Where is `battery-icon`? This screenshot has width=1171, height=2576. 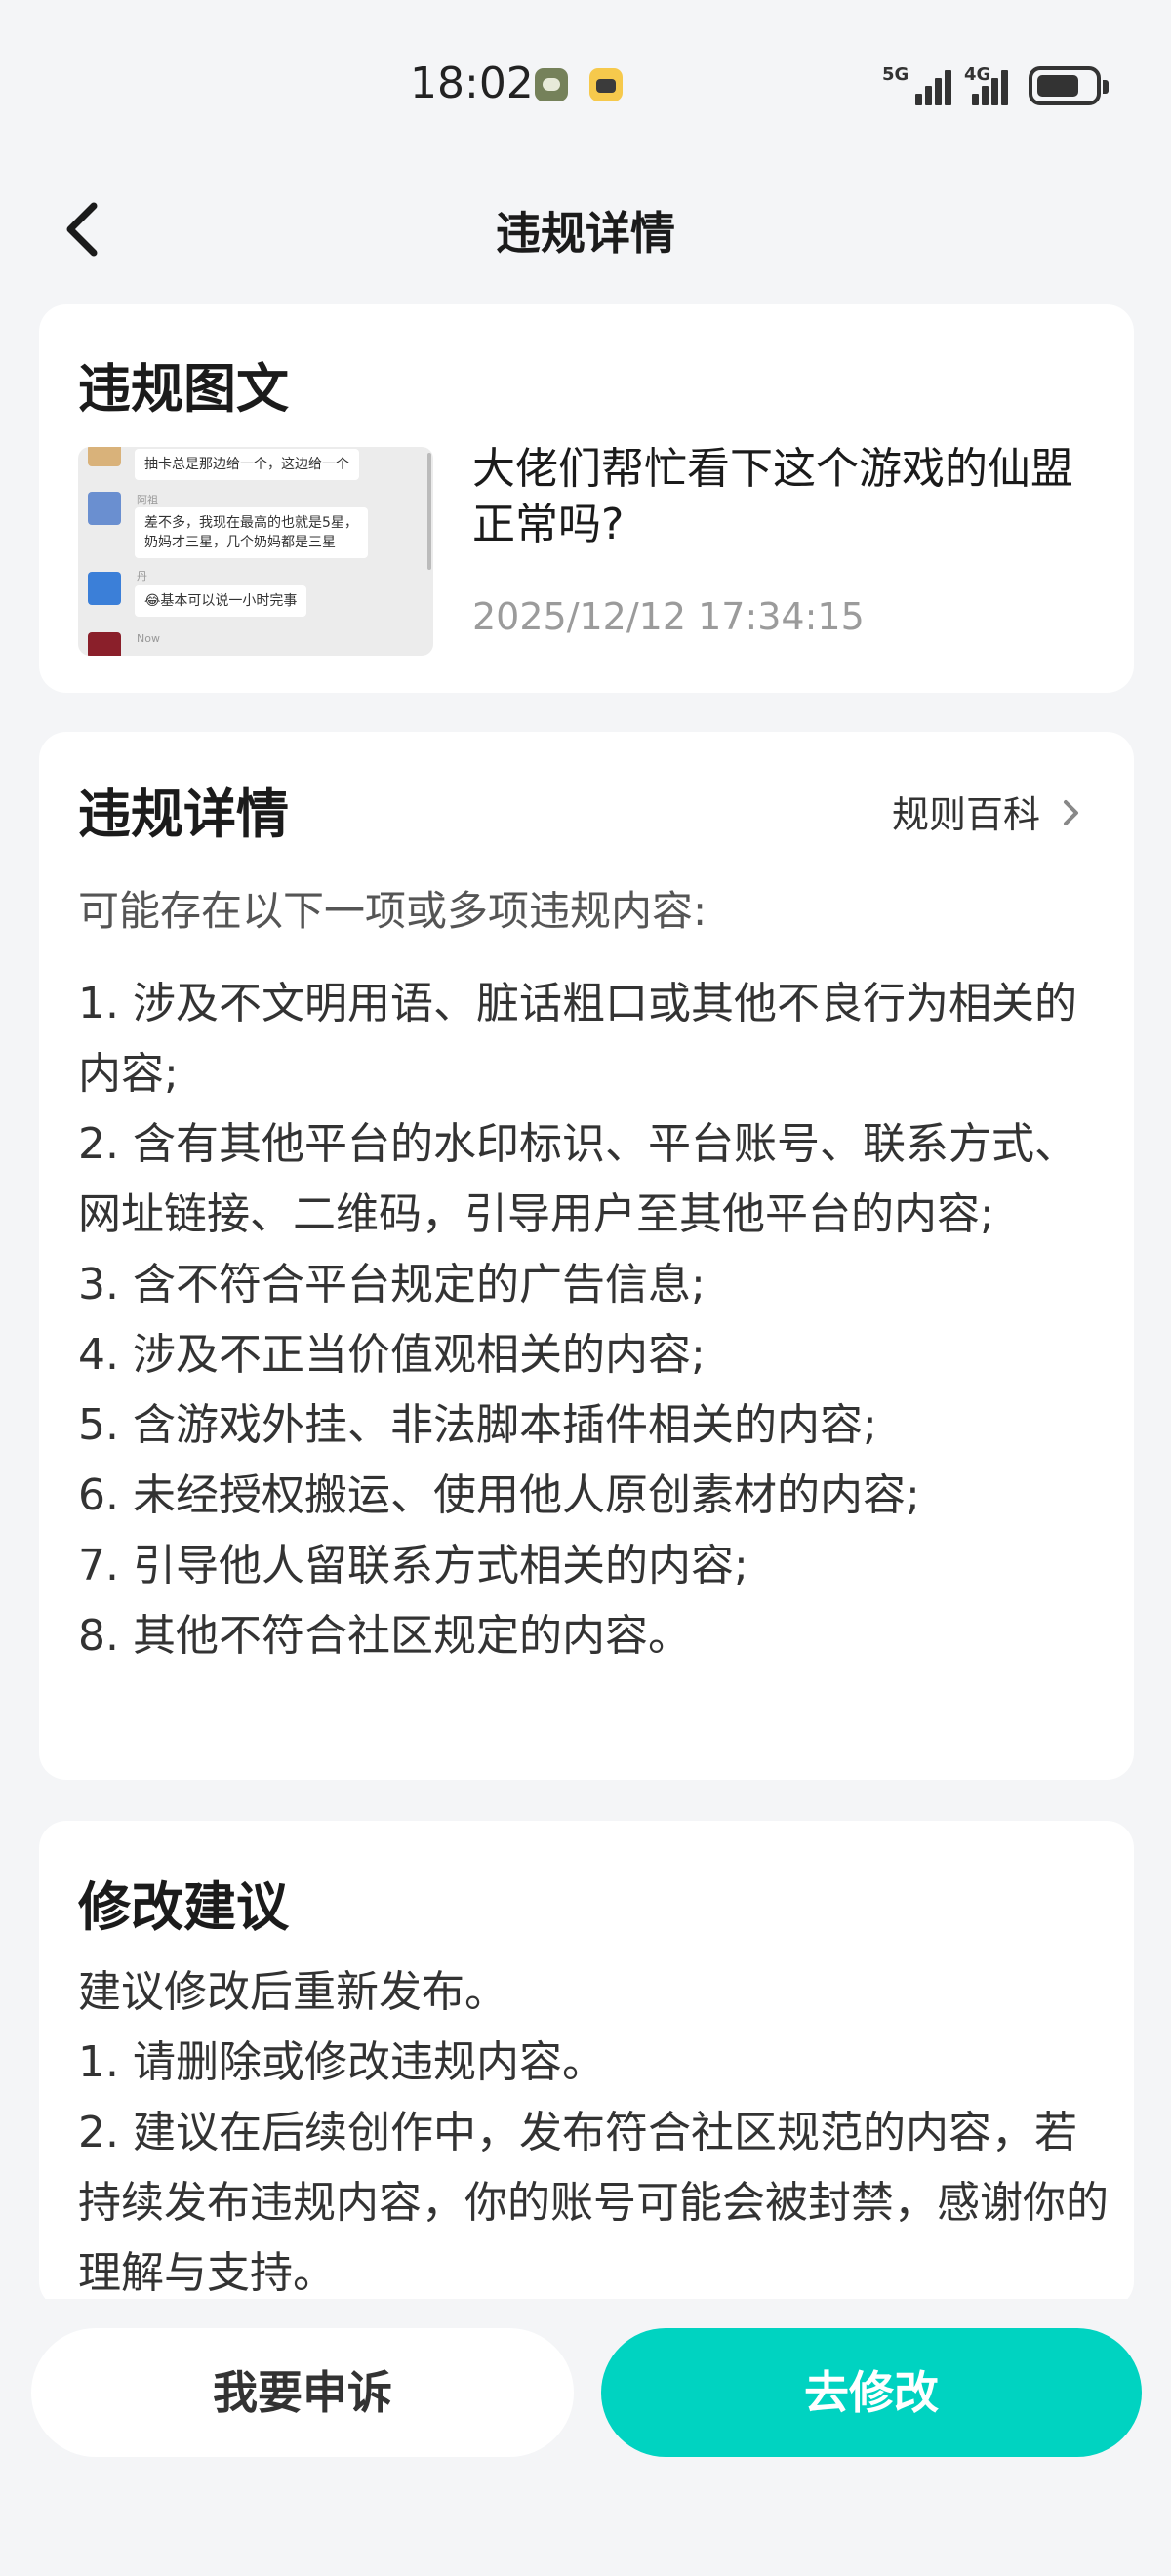 battery-icon is located at coordinates (1069, 85).